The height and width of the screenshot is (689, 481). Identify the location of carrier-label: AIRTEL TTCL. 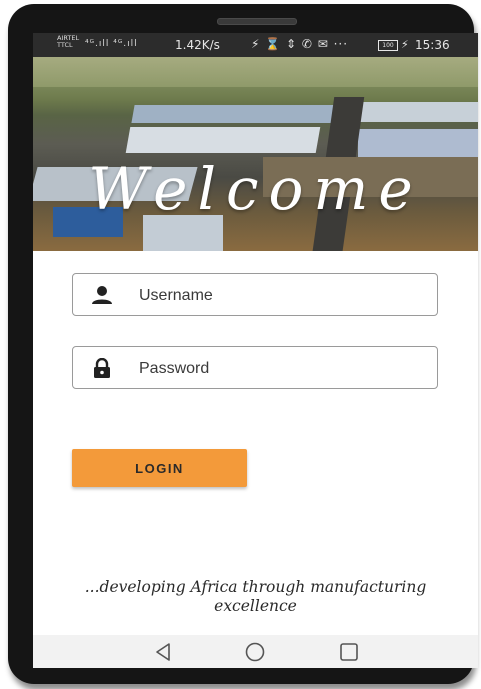
(68, 42).